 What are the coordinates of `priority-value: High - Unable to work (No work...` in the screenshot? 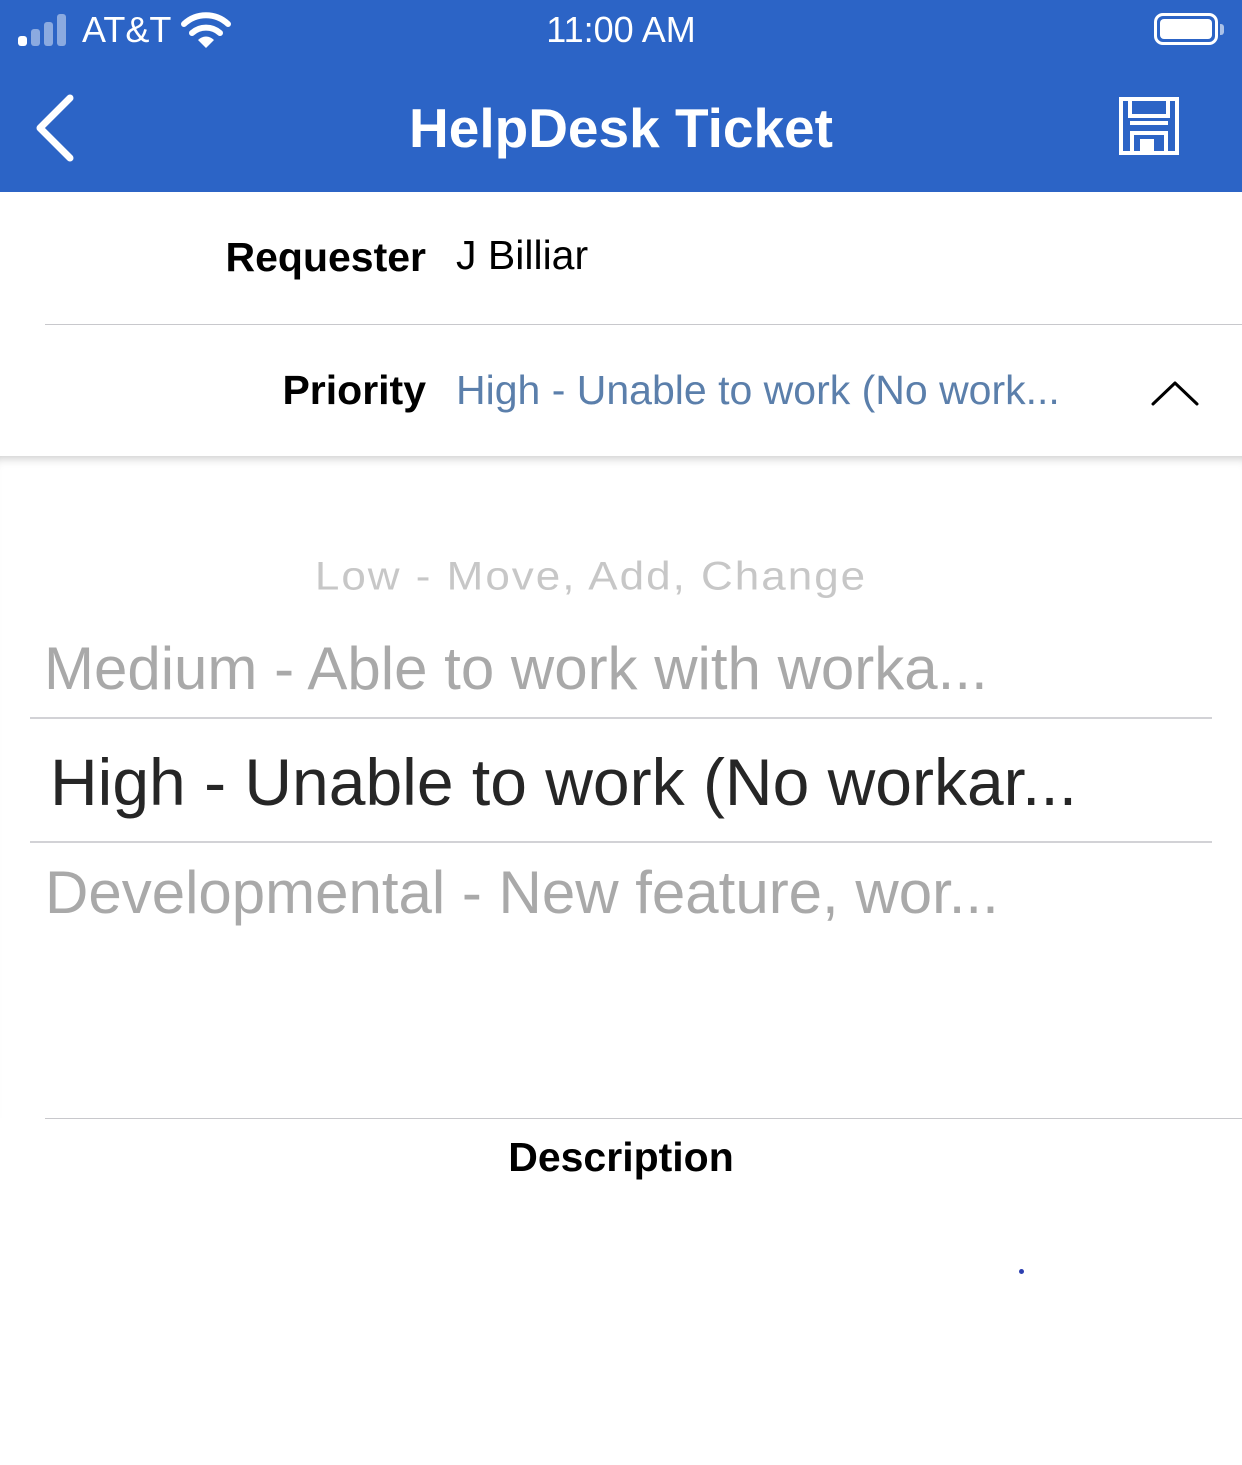 It's located at (758, 390).